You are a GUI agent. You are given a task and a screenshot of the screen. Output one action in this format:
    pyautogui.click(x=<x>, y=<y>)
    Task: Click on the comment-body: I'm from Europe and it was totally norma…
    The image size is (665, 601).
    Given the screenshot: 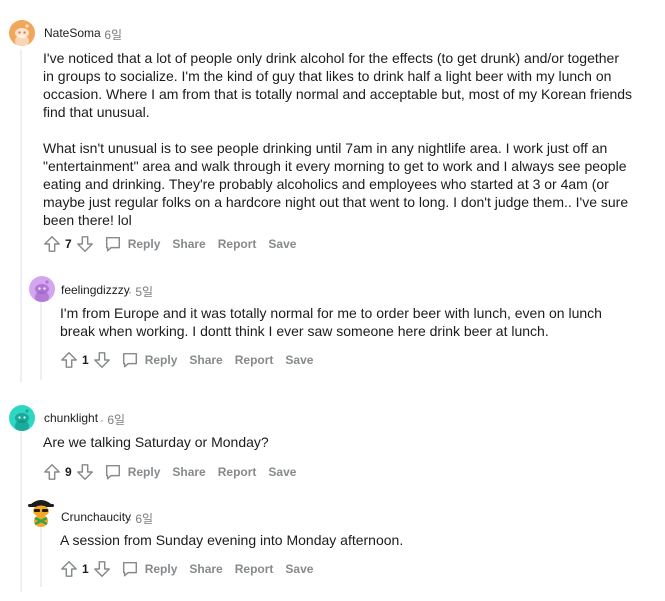 What is the action you would take?
    pyautogui.click(x=344, y=322)
    